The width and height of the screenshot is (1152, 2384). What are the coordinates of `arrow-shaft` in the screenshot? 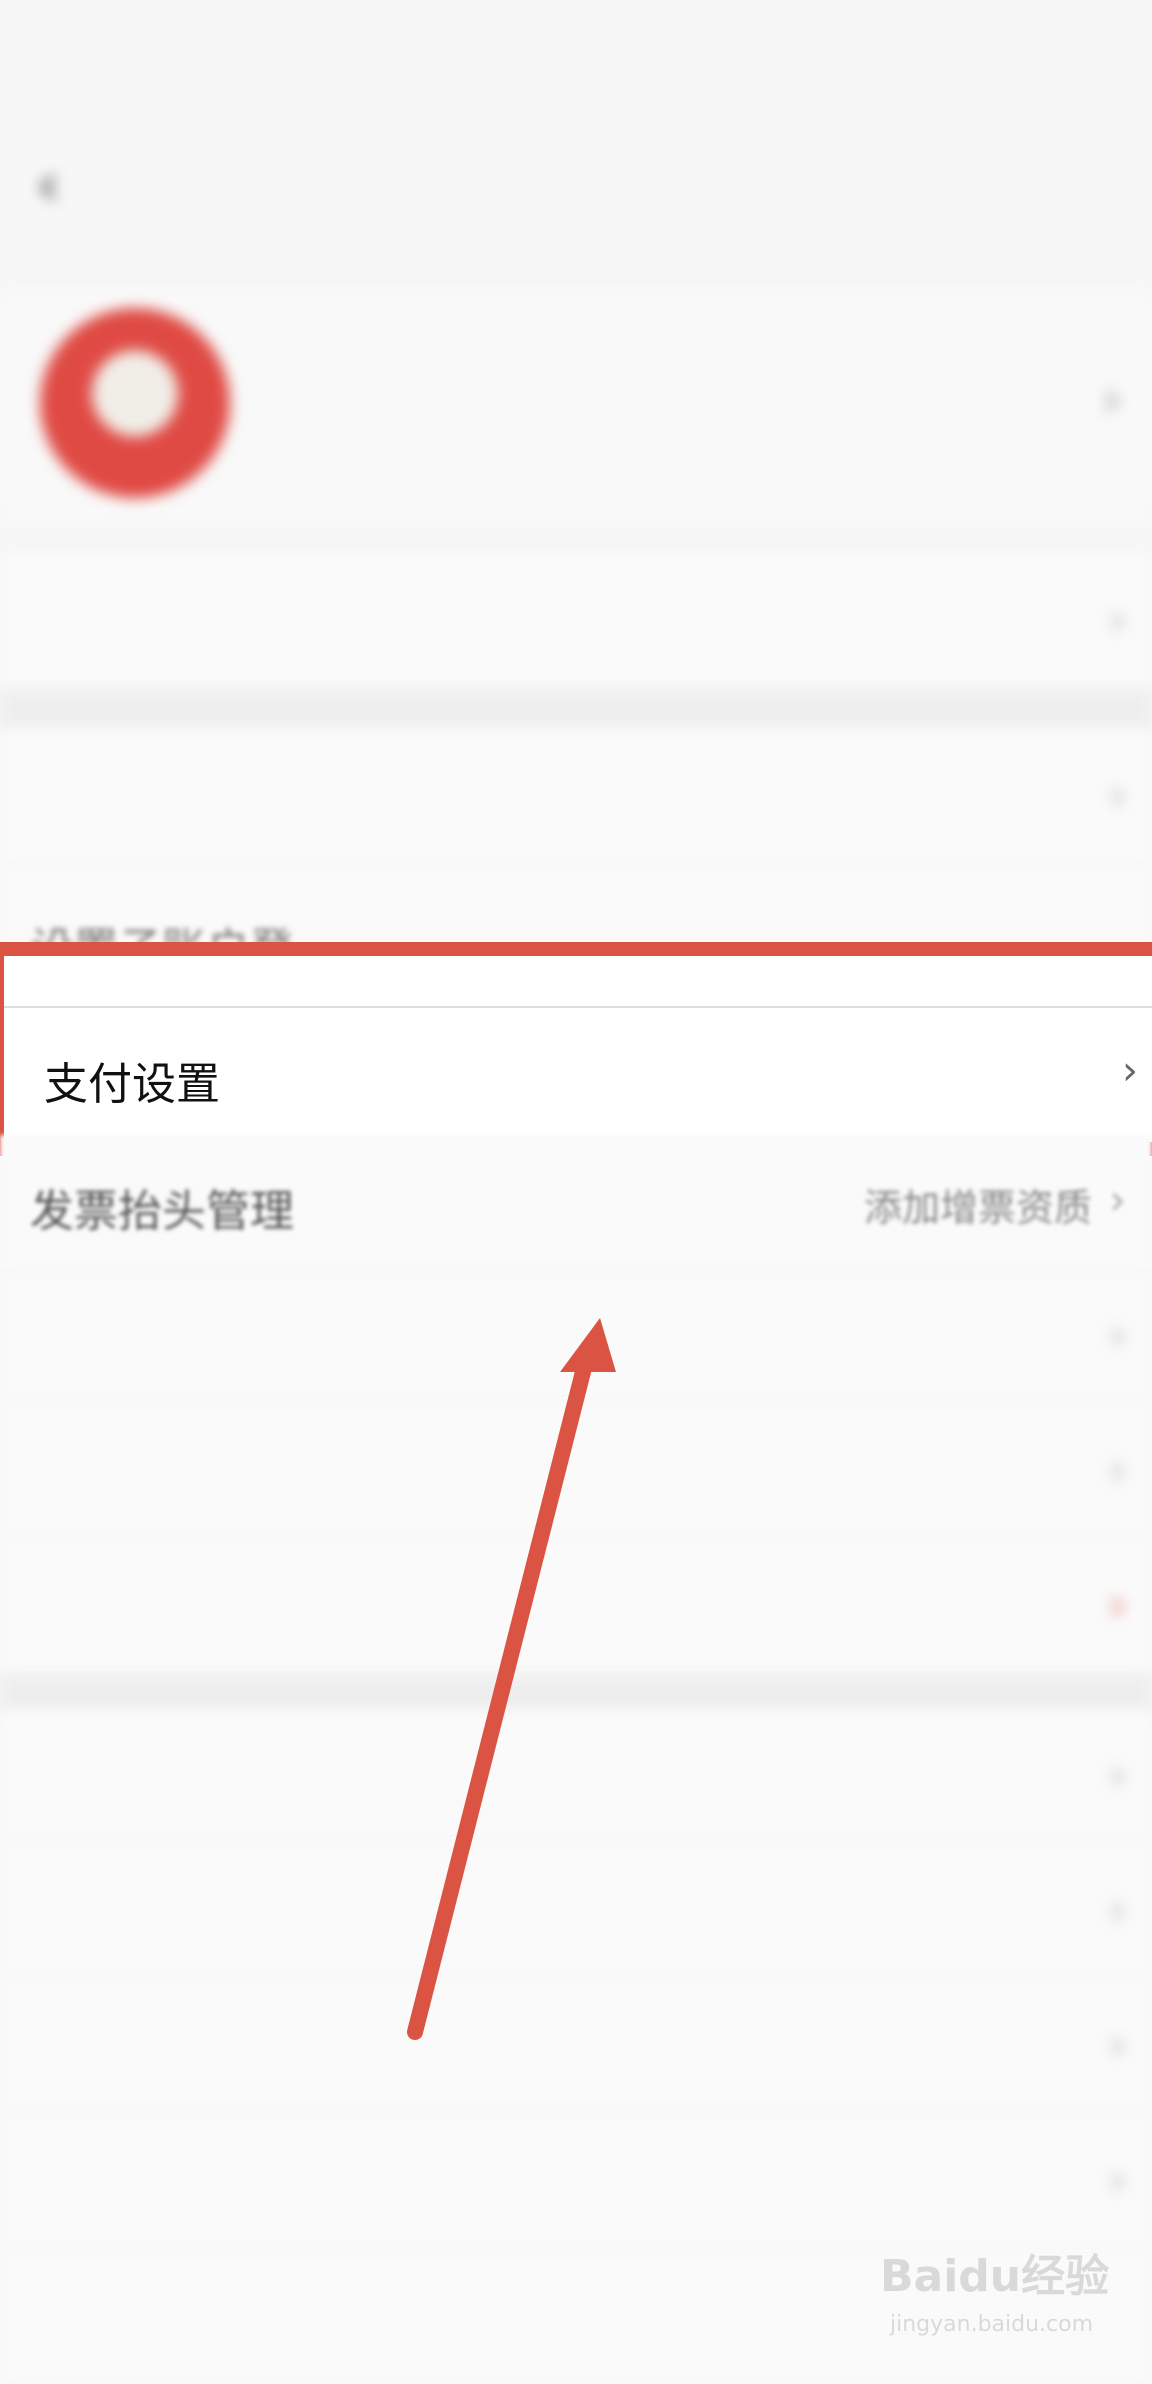 It's located at (500, 1696).